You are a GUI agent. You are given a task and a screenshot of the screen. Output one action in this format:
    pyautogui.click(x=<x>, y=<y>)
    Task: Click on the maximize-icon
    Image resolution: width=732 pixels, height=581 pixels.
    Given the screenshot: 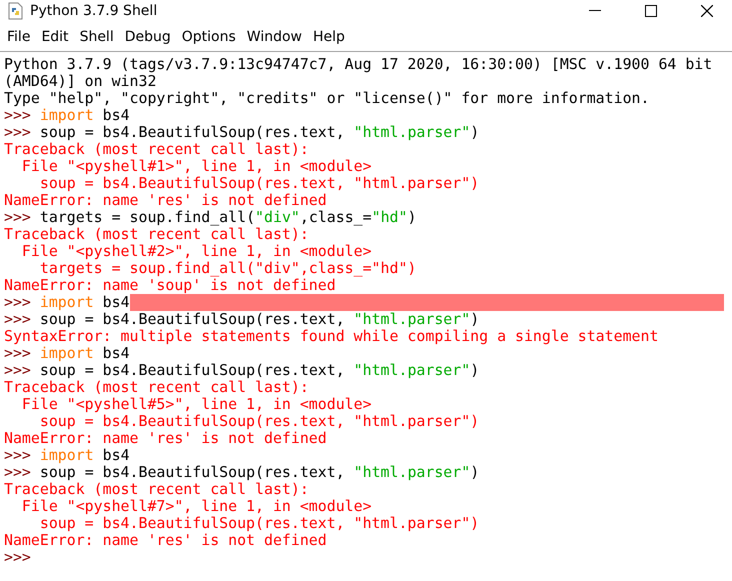 What is the action you would take?
    pyautogui.click(x=651, y=11)
    